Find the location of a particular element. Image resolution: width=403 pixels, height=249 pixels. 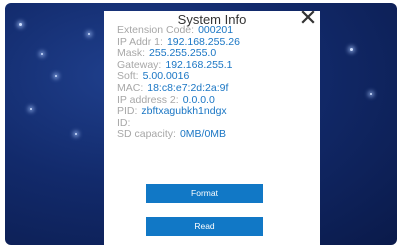

read-button: Read is located at coordinates (204, 226).